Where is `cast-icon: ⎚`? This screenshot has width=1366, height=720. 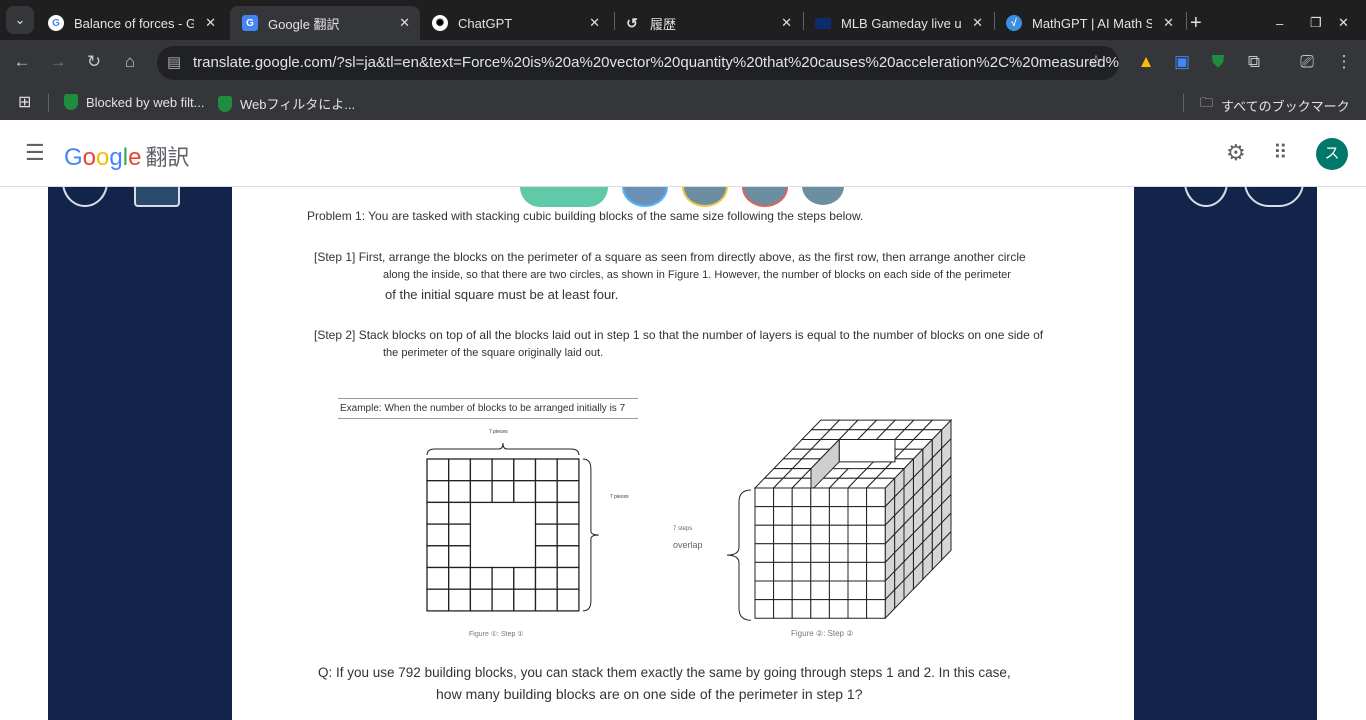 cast-icon: ⎚ is located at coordinates (1307, 62).